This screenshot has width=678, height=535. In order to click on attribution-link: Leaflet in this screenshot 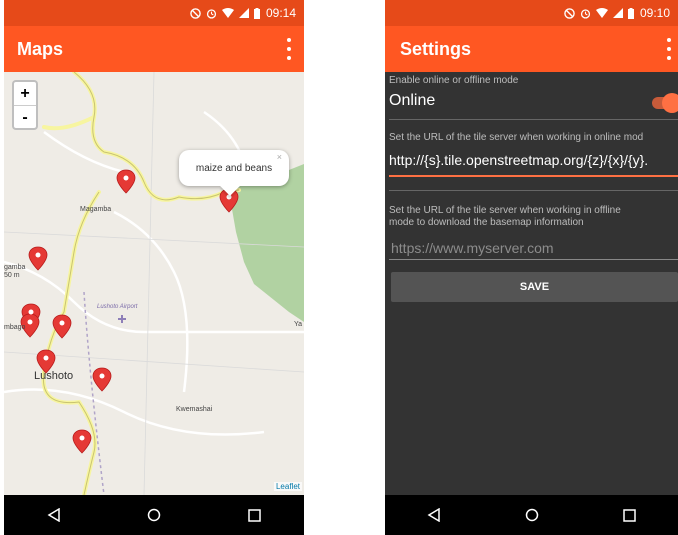, I will do `click(287, 486)`.